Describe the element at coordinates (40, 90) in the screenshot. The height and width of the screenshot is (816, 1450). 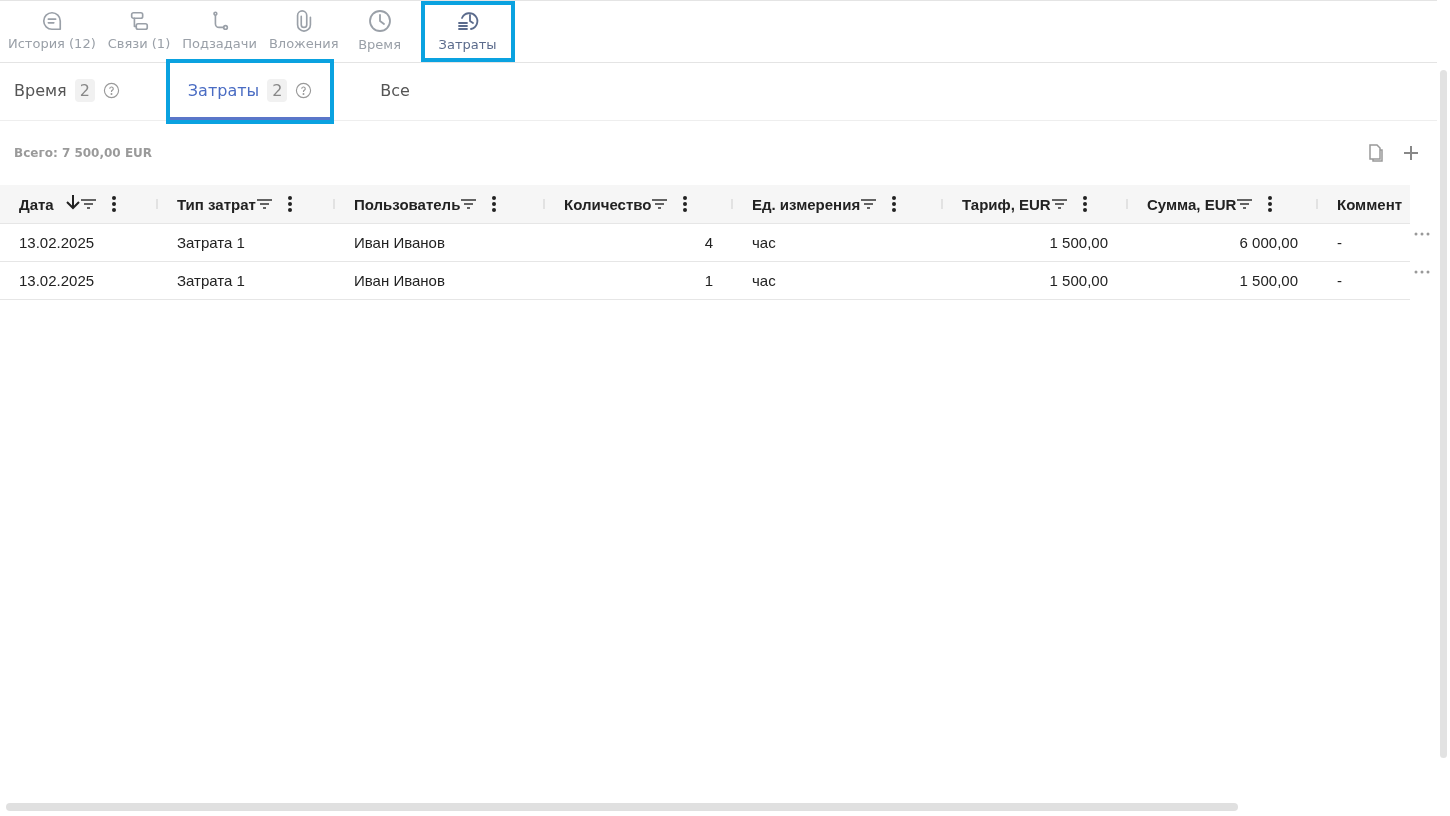
I see `subtab-label: Время` at that location.